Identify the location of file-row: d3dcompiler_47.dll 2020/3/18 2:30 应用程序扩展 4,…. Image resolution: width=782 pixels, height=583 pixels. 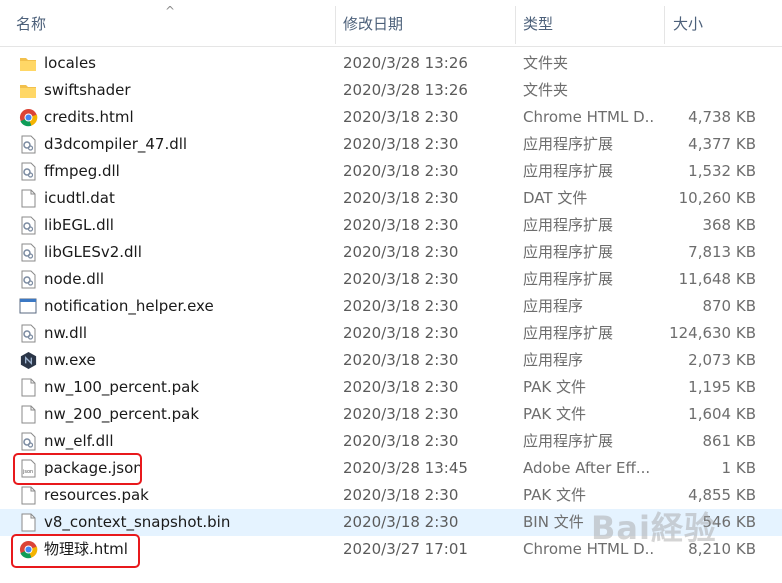
(391, 144).